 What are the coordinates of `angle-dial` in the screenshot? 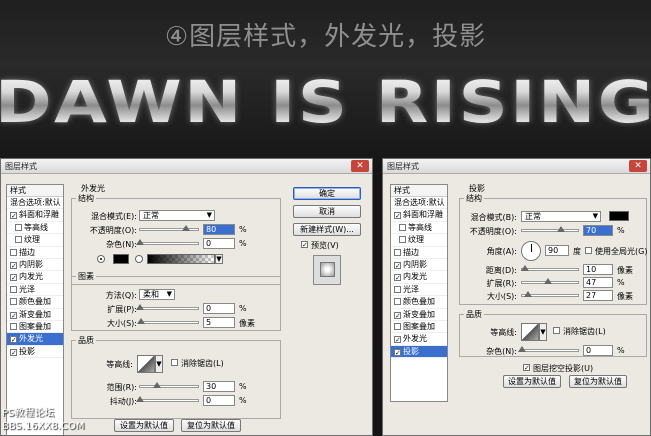 It's located at (531, 251).